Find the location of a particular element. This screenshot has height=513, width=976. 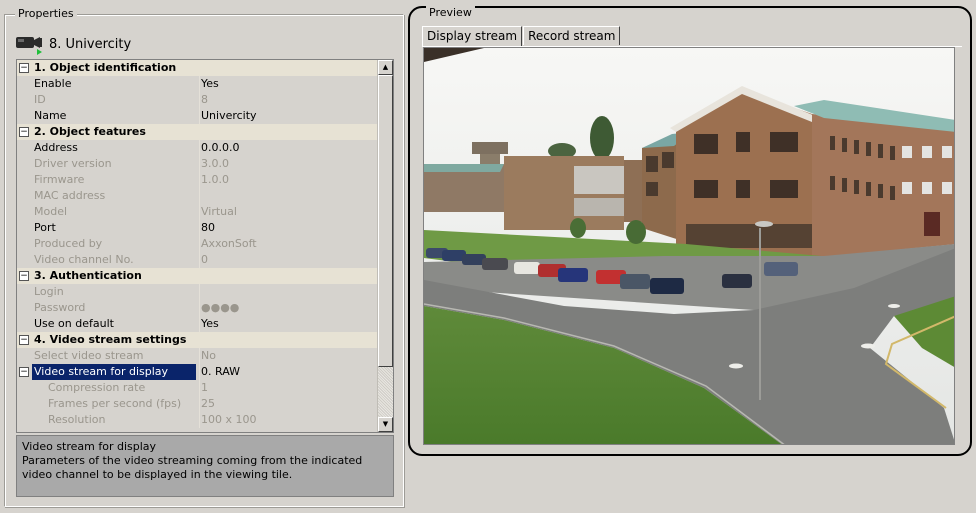

property-row: Login is located at coordinates (197, 292).